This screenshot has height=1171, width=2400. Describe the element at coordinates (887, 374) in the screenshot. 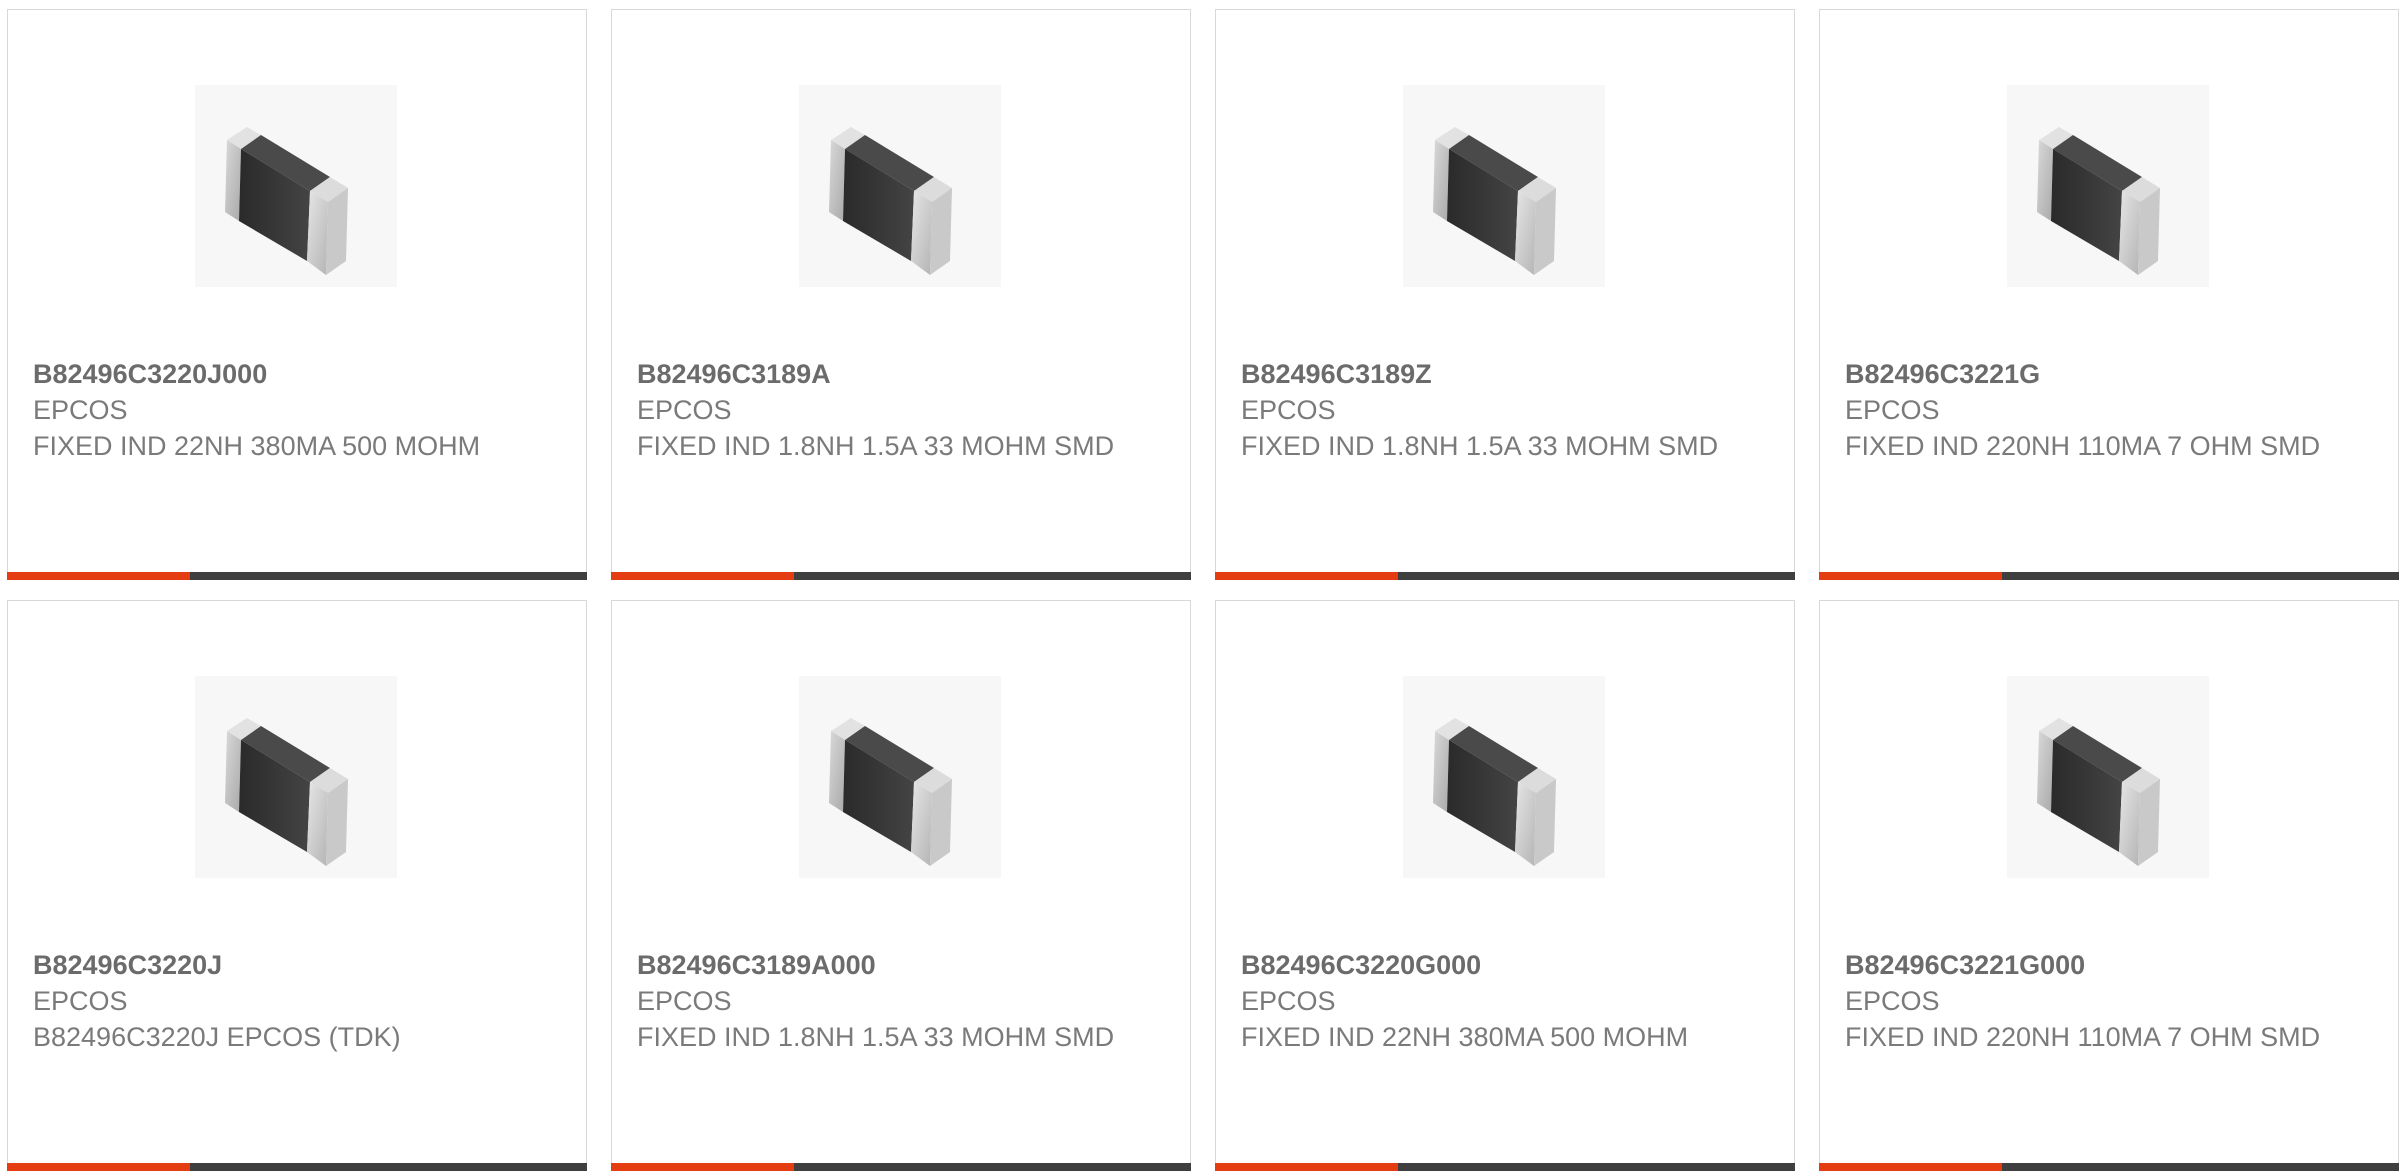

I see `part-number: B82496C3189A` at that location.